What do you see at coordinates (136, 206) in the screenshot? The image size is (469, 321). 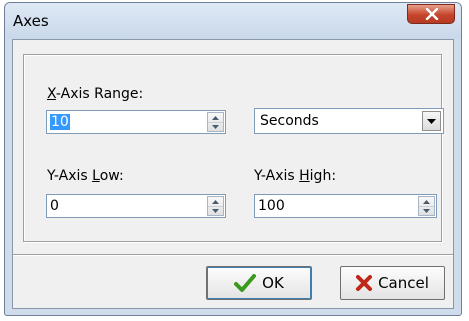 I see `y-axis-low-spinner: 0` at bounding box center [136, 206].